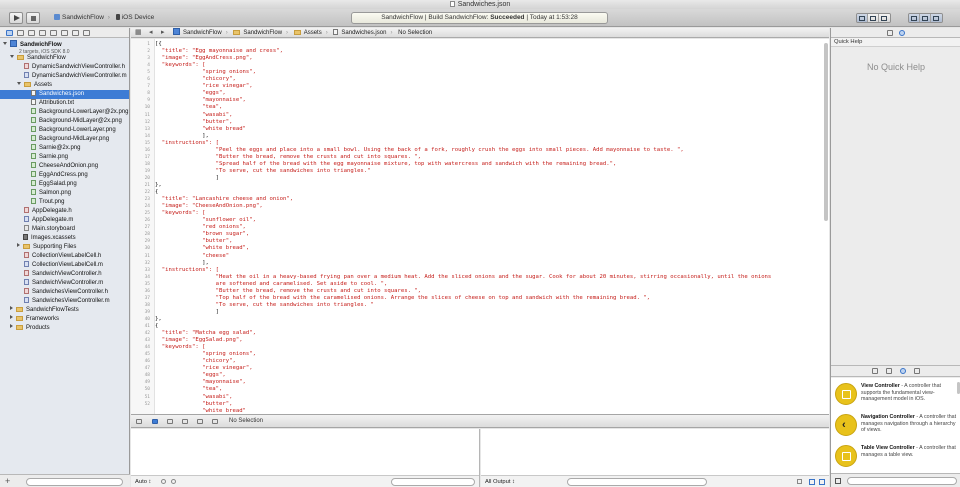 This screenshot has width=960, height=487. Describe the element at coordinates (64, 328) in the screenshot. I see `tree-item-group: Products` at that location.